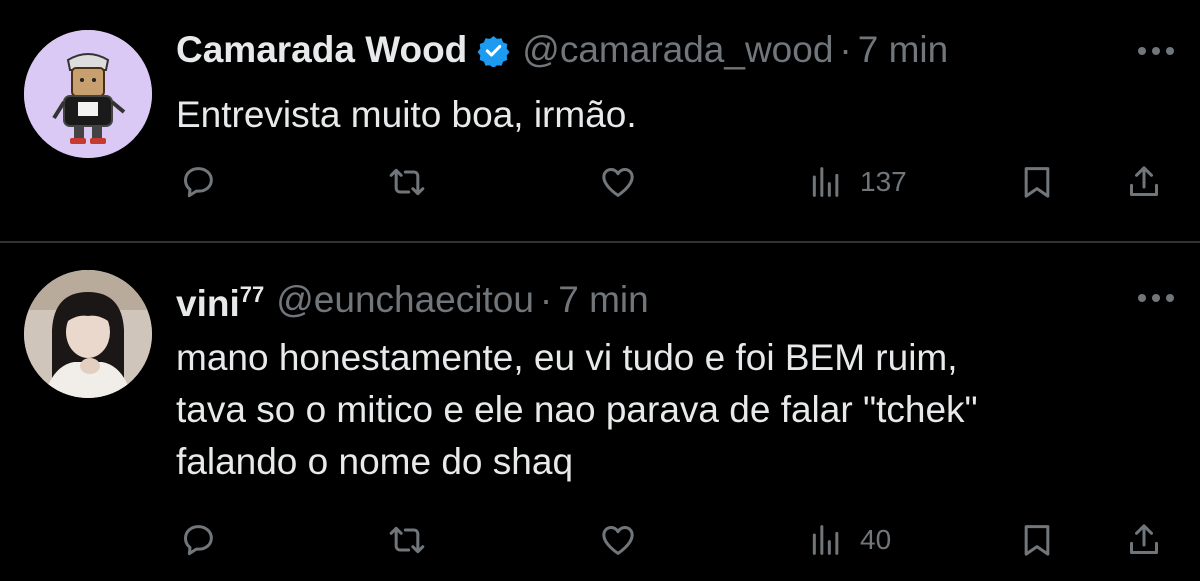 Image resolution: width=1200 pixels, height=581 pixels. Describe the element at coordinates (876, 539) in the screenshot. I see `views-count: 40` at that location.